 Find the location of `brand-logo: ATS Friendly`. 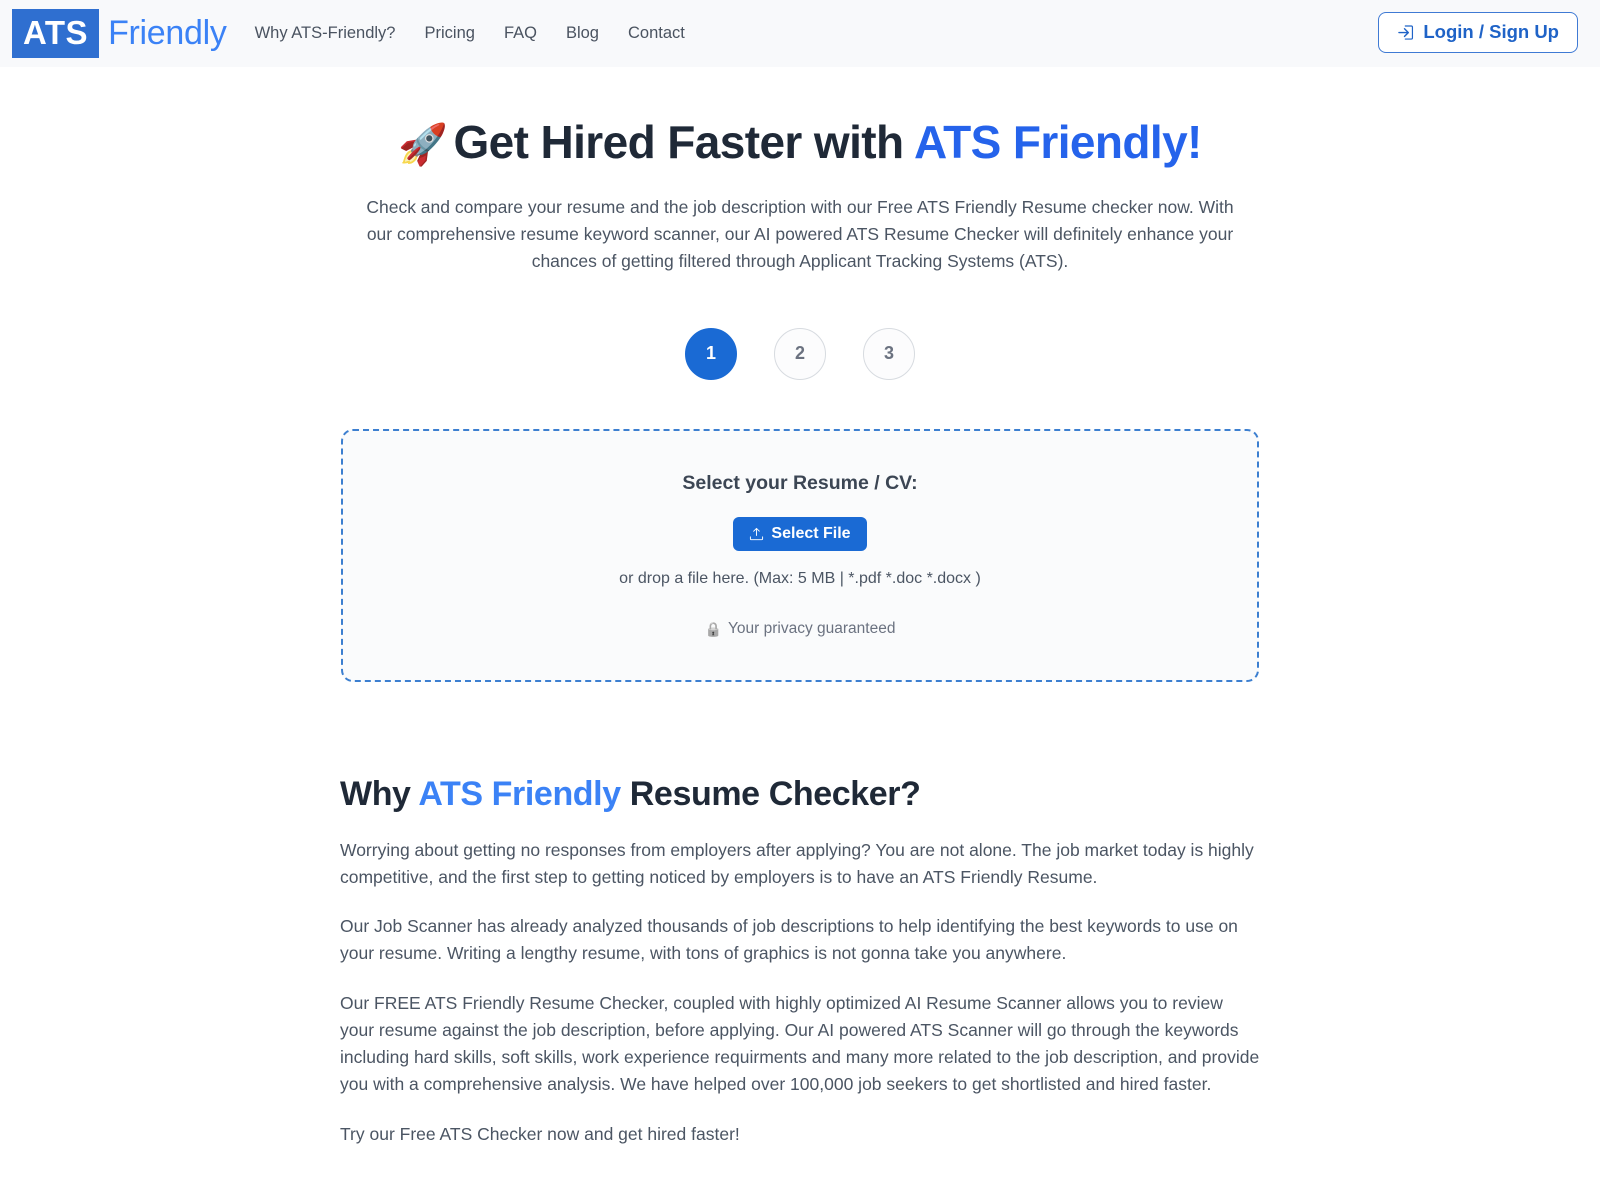

brand-logo: ATS Friendly is located at coordinates (119, 33).